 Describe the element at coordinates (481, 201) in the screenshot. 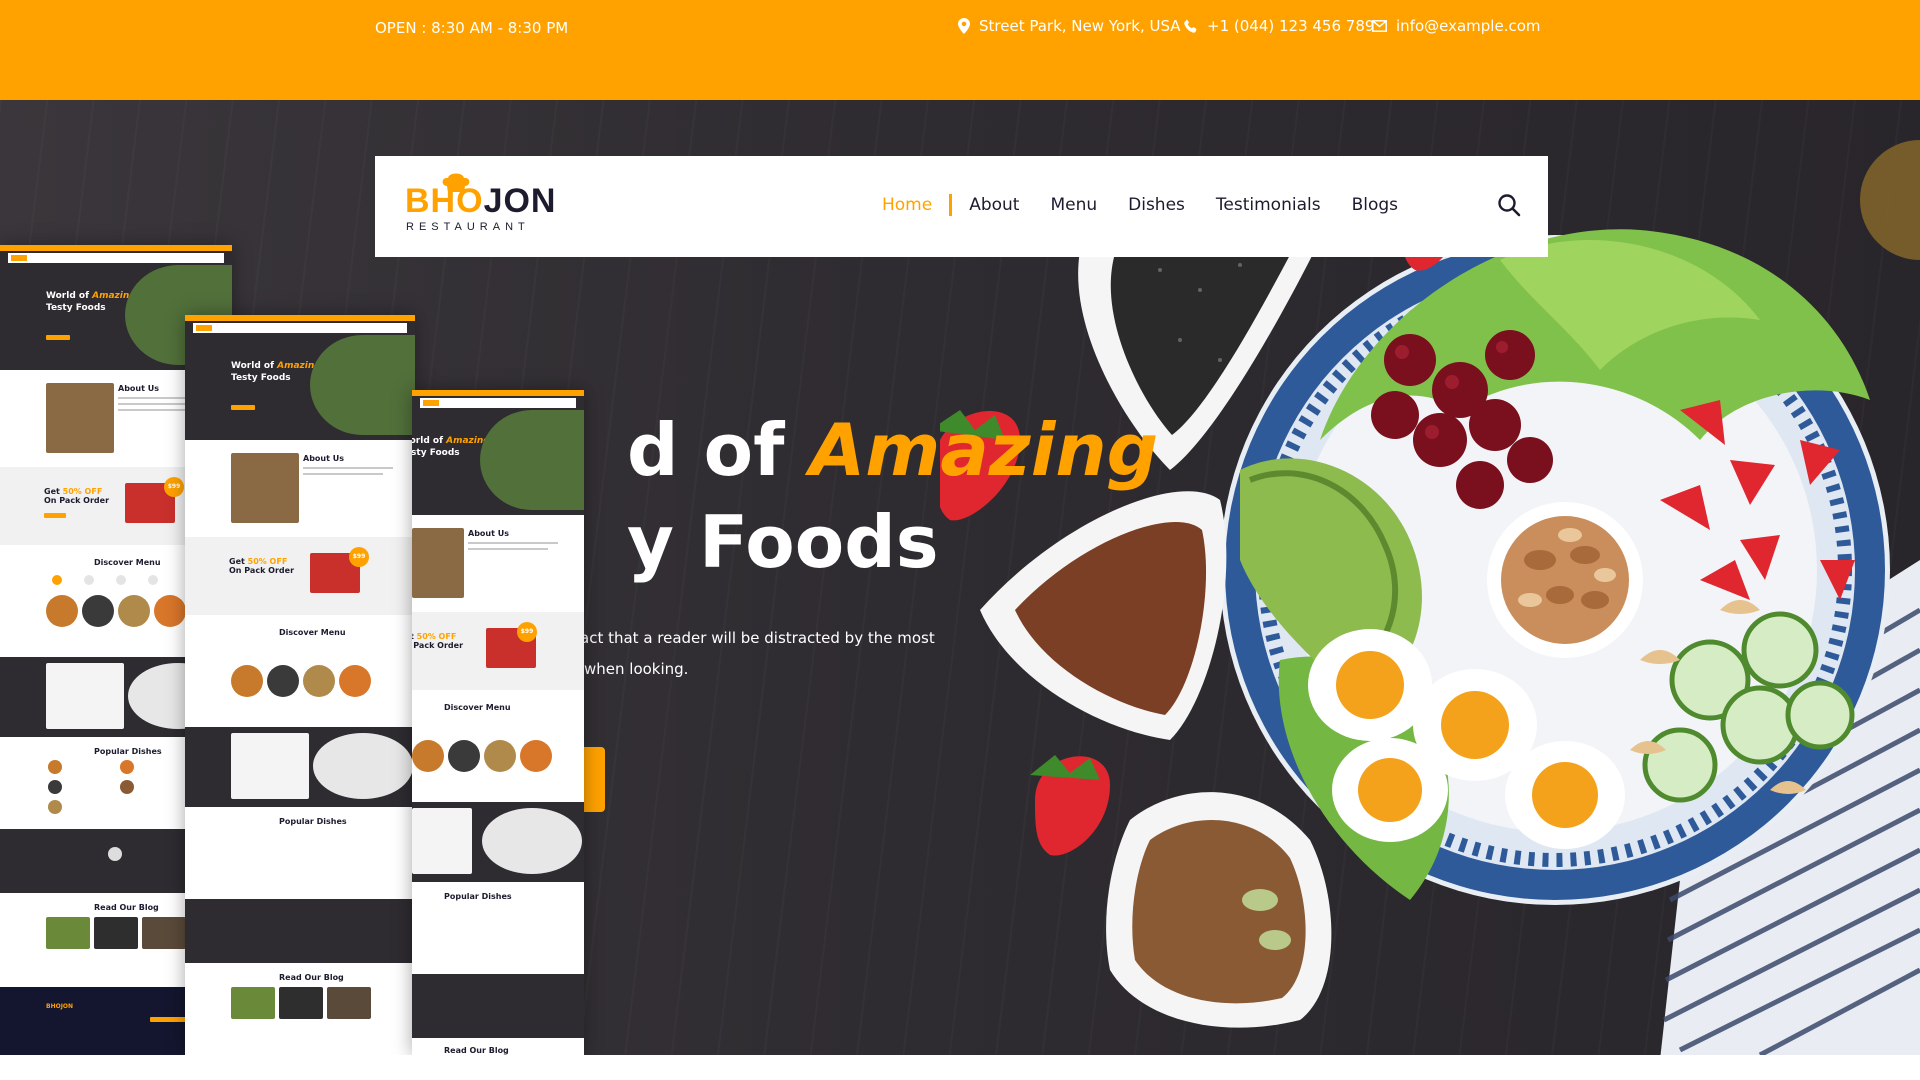

I see `brand-wordmark: BHOJON` at that location.